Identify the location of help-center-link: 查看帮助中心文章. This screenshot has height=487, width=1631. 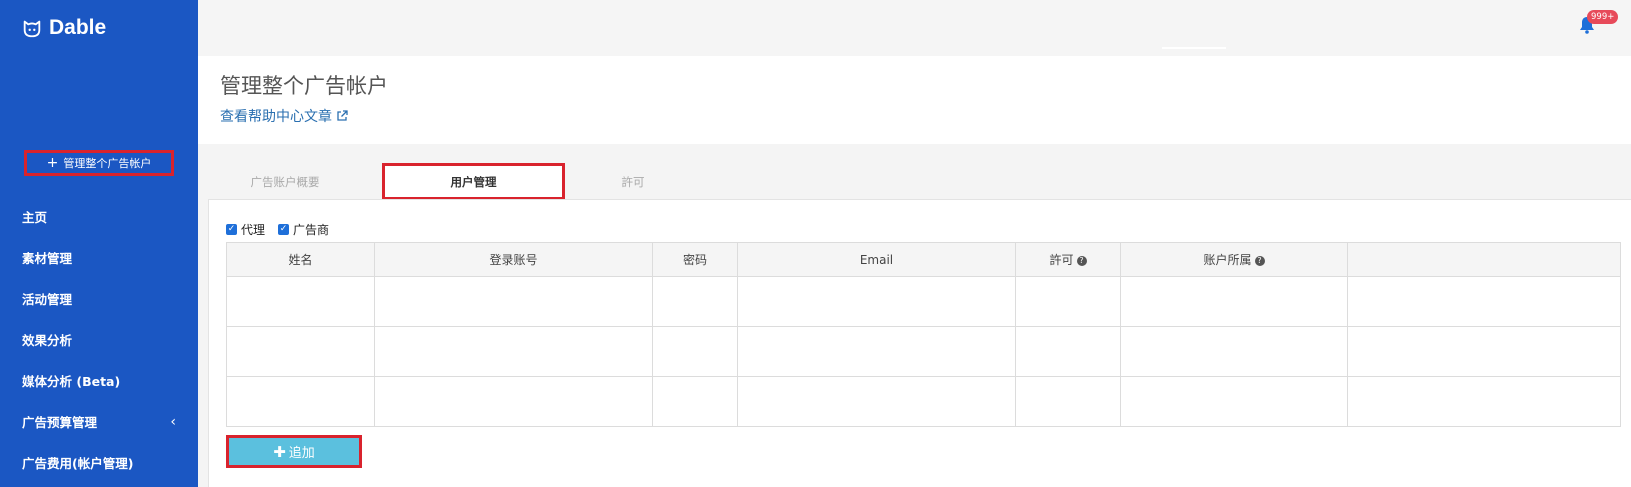
(284, 116).